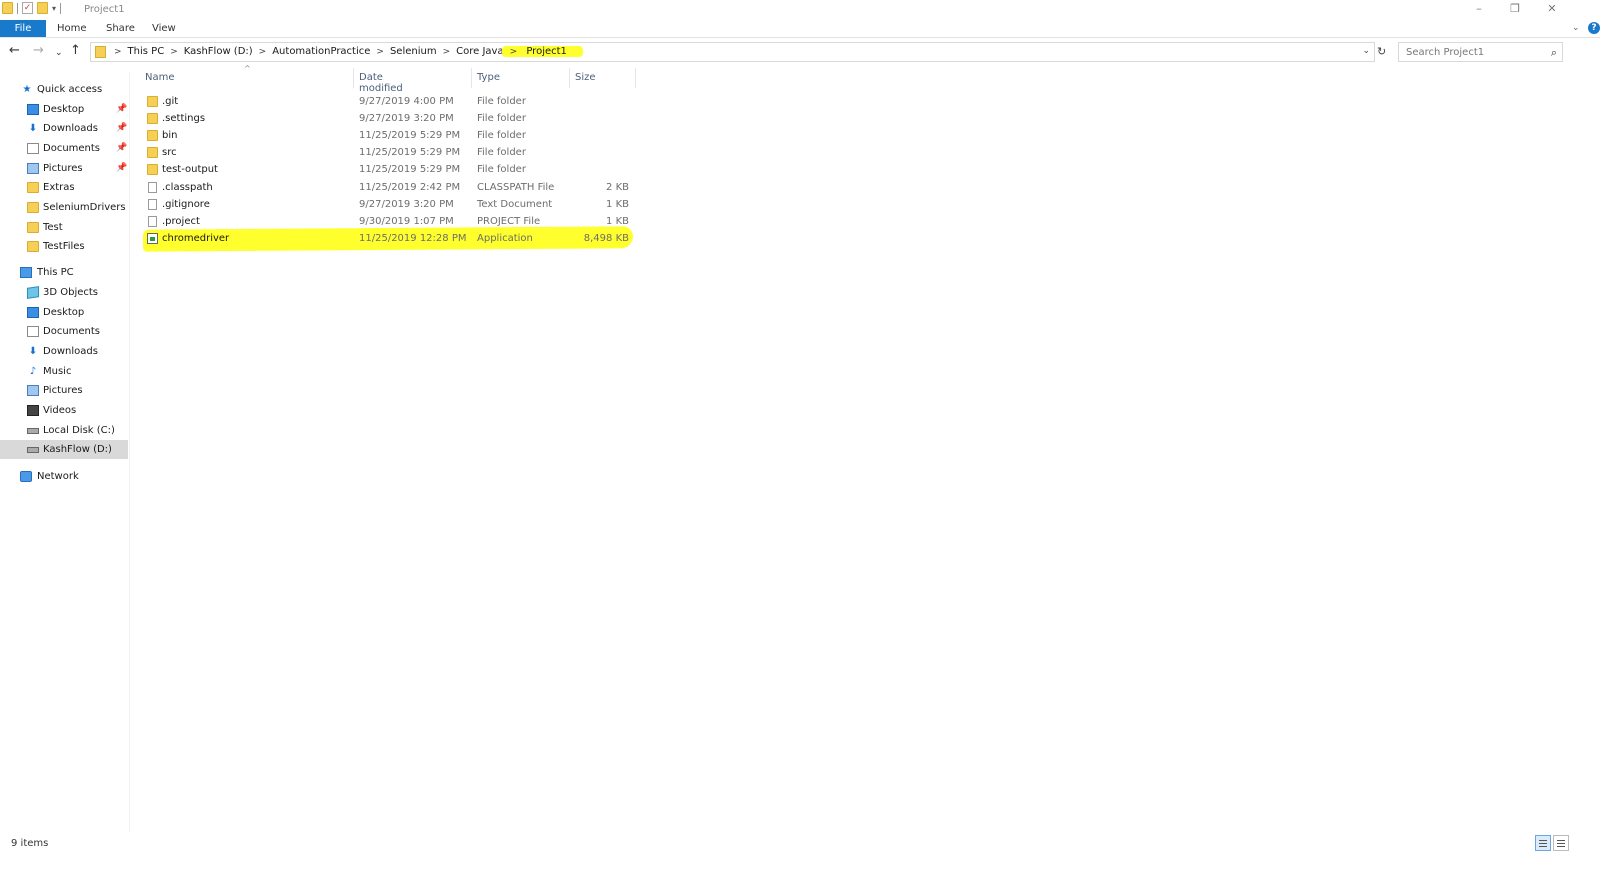 The image size is (1600, 869). What do you see at coordinates (64, 312) in the screenshot?
I see `sidebar-item-pc-desktop: Desktop` at bounding box center [64, 312].